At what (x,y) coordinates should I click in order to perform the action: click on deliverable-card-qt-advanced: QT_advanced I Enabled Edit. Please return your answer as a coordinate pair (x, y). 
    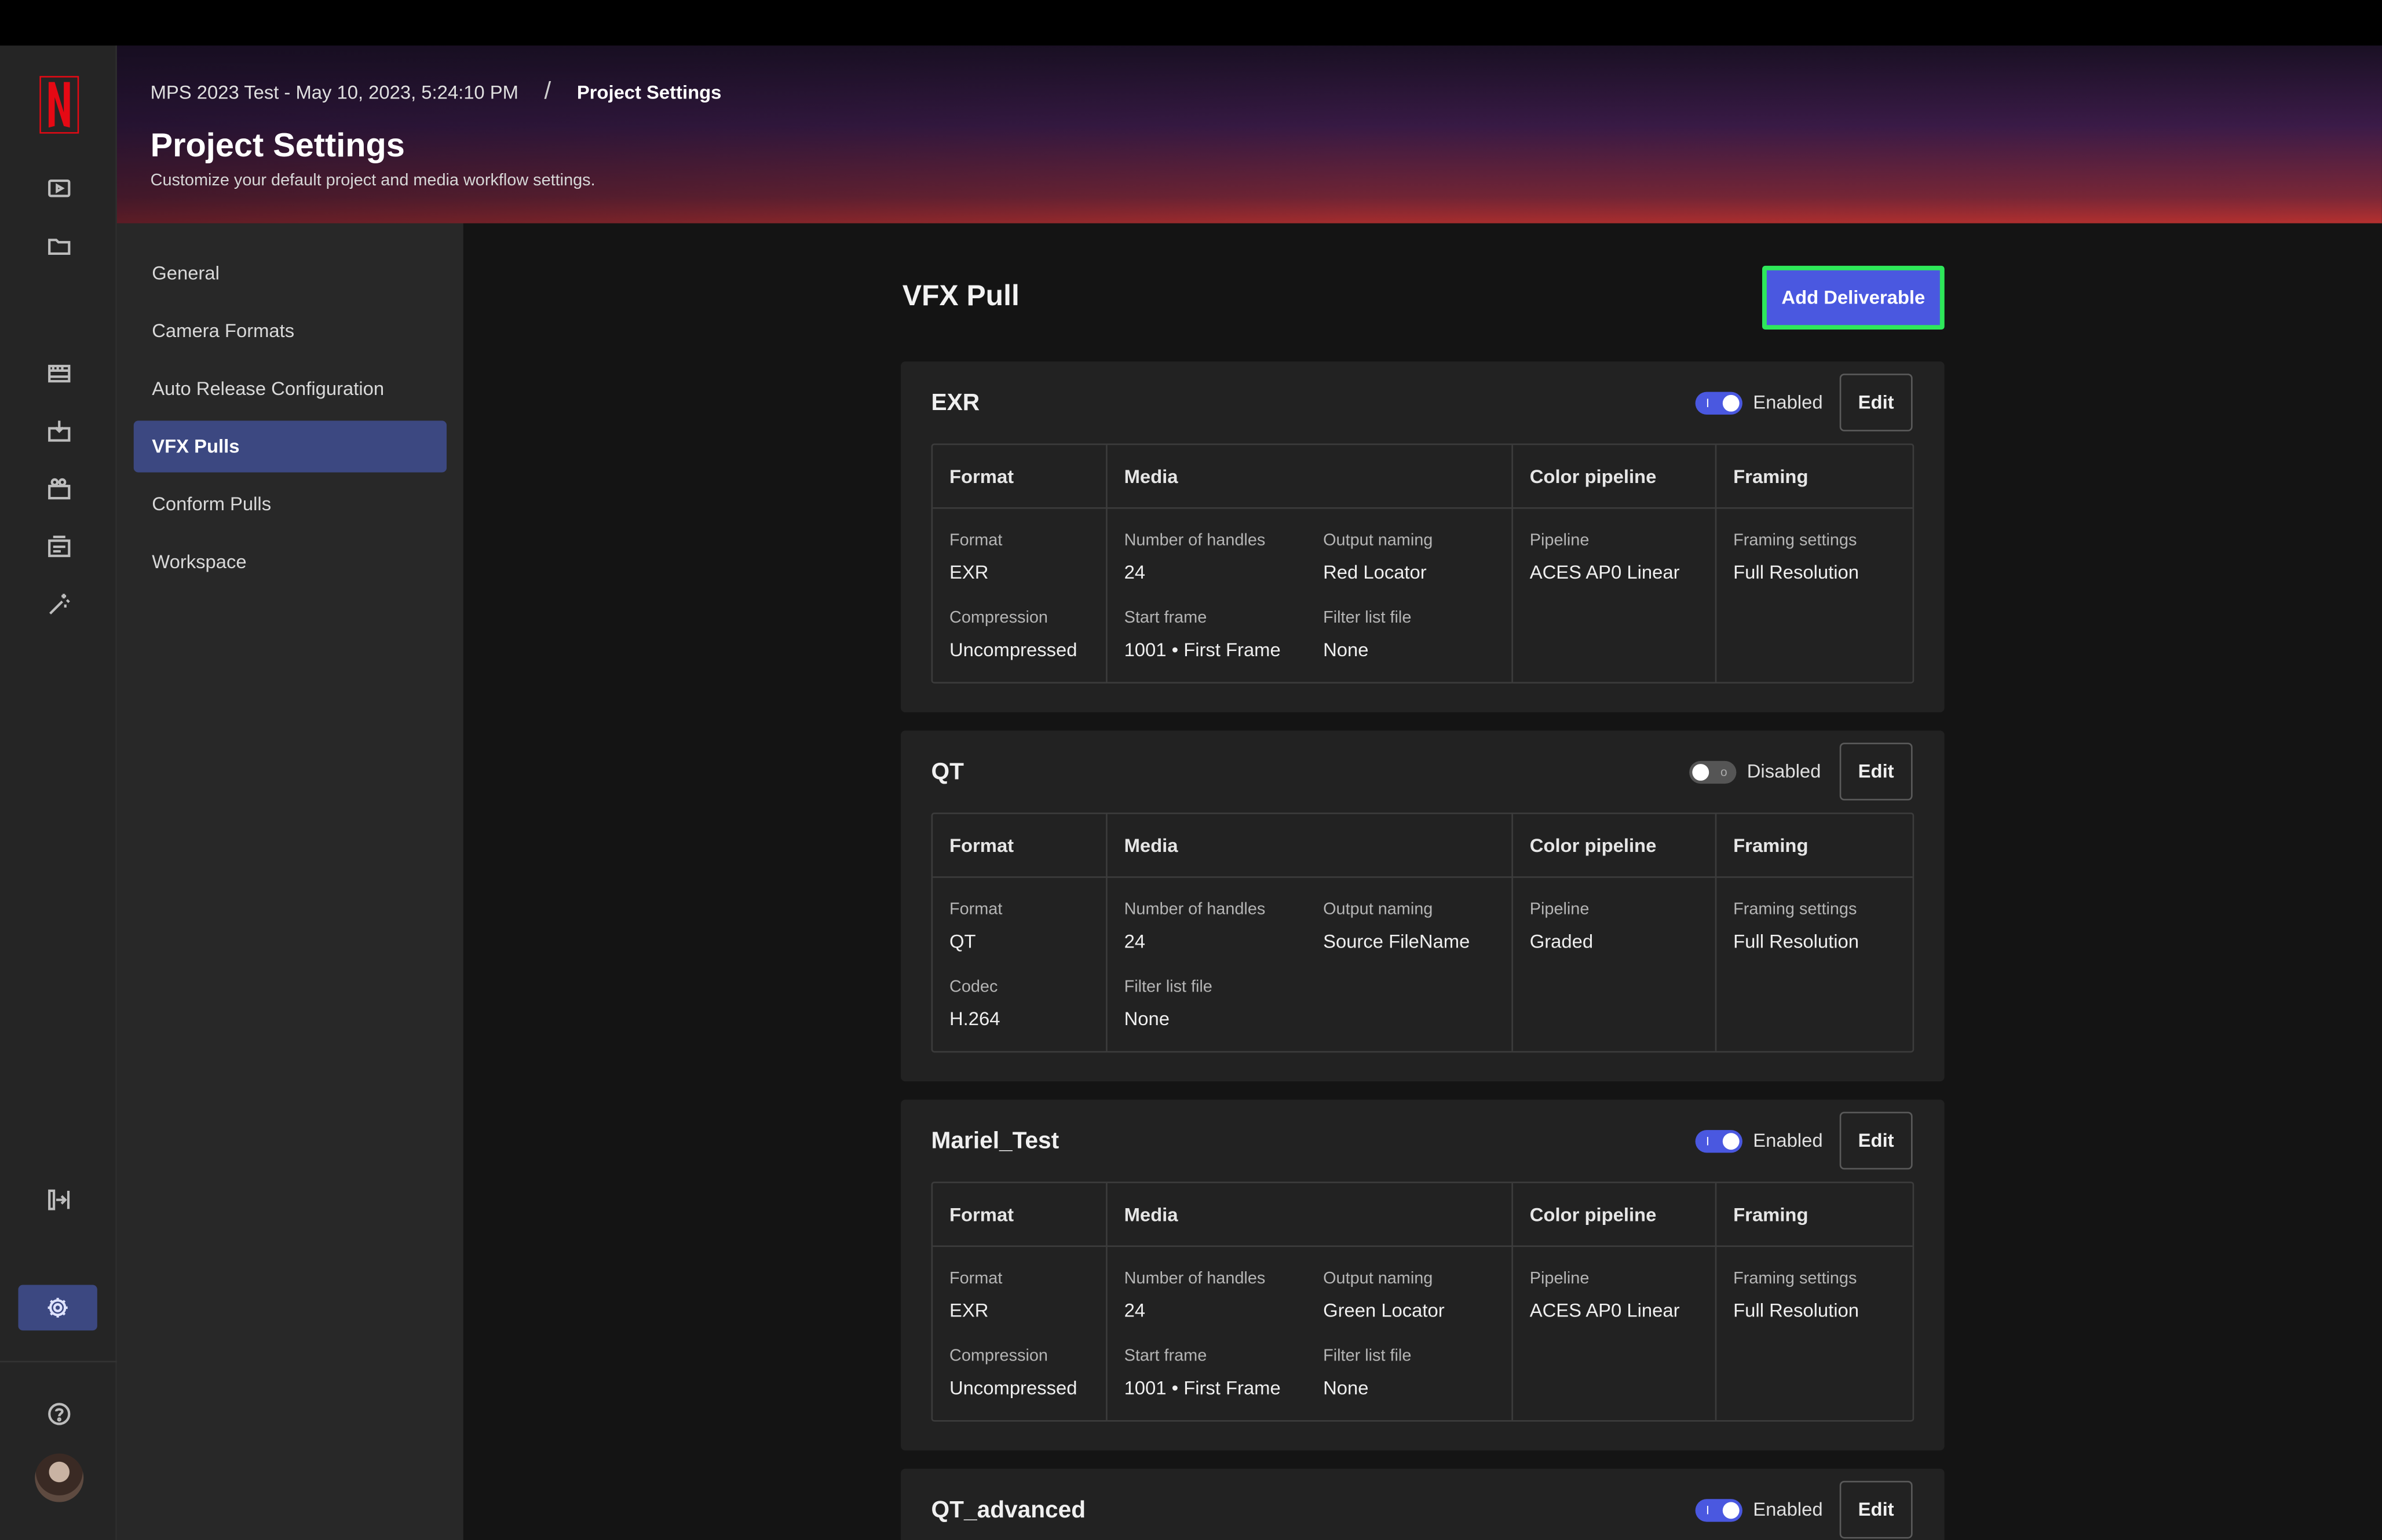
    Looking at the image, I should click on (1423, 1504).